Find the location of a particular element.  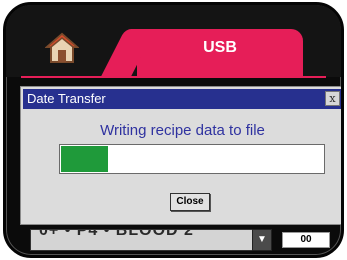

home-icon is located at coordinates (62, 47).